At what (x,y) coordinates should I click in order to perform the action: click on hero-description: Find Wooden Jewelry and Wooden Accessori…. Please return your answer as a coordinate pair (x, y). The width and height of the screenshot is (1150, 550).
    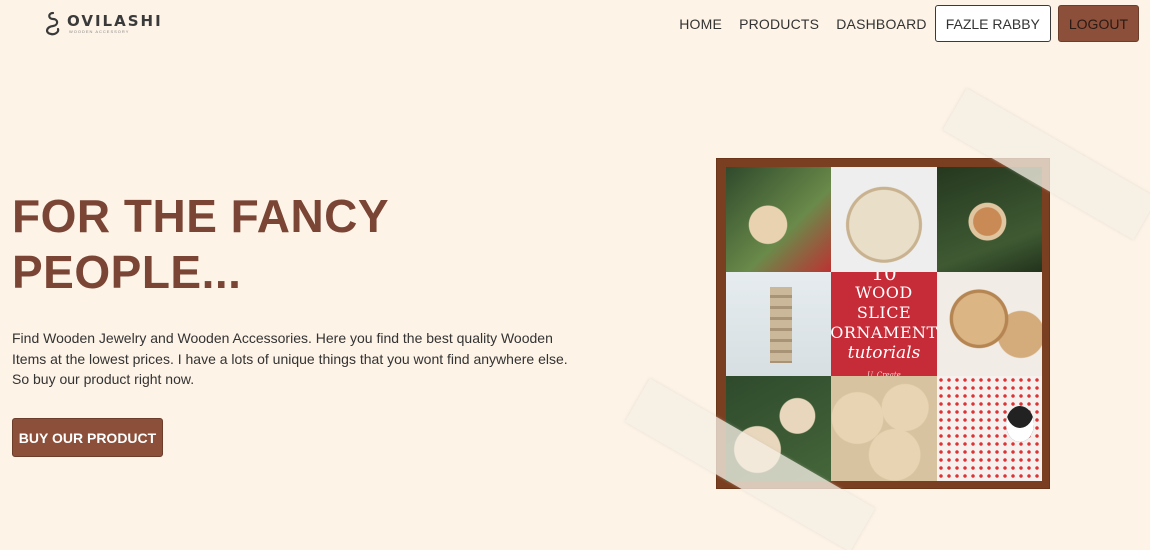
    Looking at the image, I should click on (290, 358).